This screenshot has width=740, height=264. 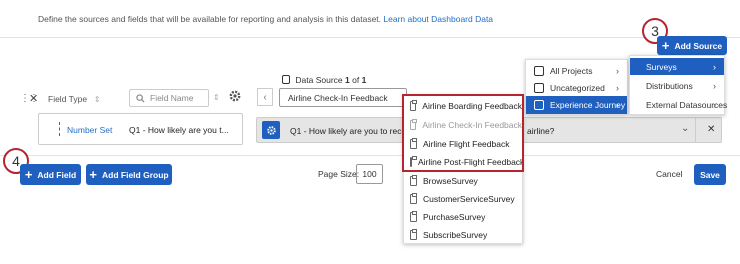 I want to click on field-name-placeholder: Field Name, so click(x=172, y=98).